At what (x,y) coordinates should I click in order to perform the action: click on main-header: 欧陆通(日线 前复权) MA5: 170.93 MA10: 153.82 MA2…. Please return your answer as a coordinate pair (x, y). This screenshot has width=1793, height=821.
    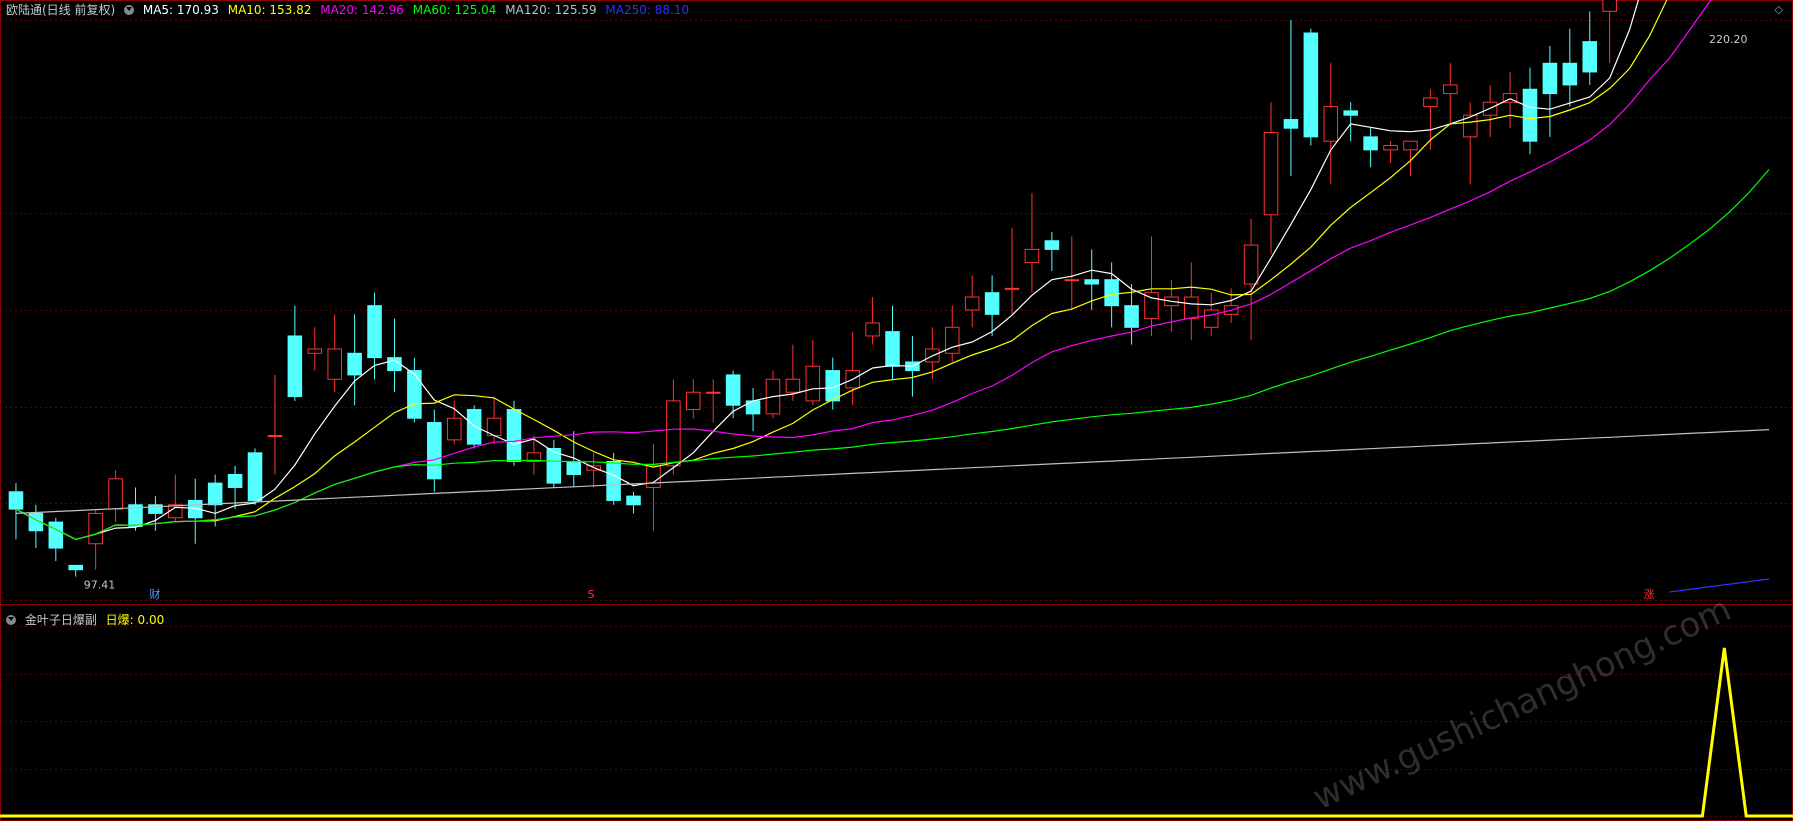
    Looking at the image, I should click on (350, 10).